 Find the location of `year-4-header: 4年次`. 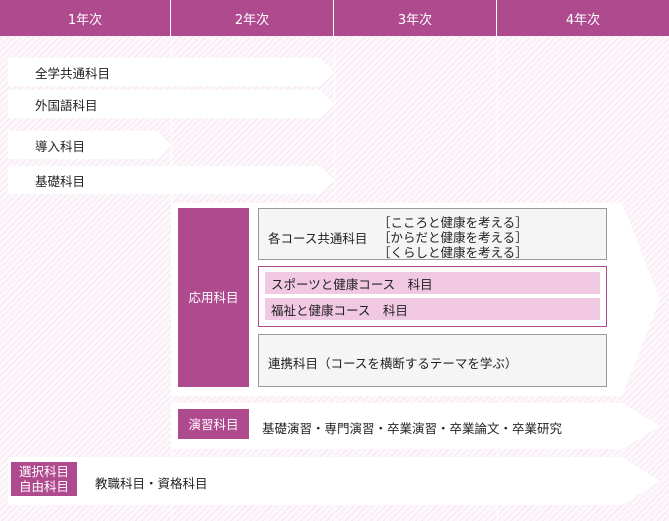

year-4-header: 4年次 is located at coordinates (583, 18).